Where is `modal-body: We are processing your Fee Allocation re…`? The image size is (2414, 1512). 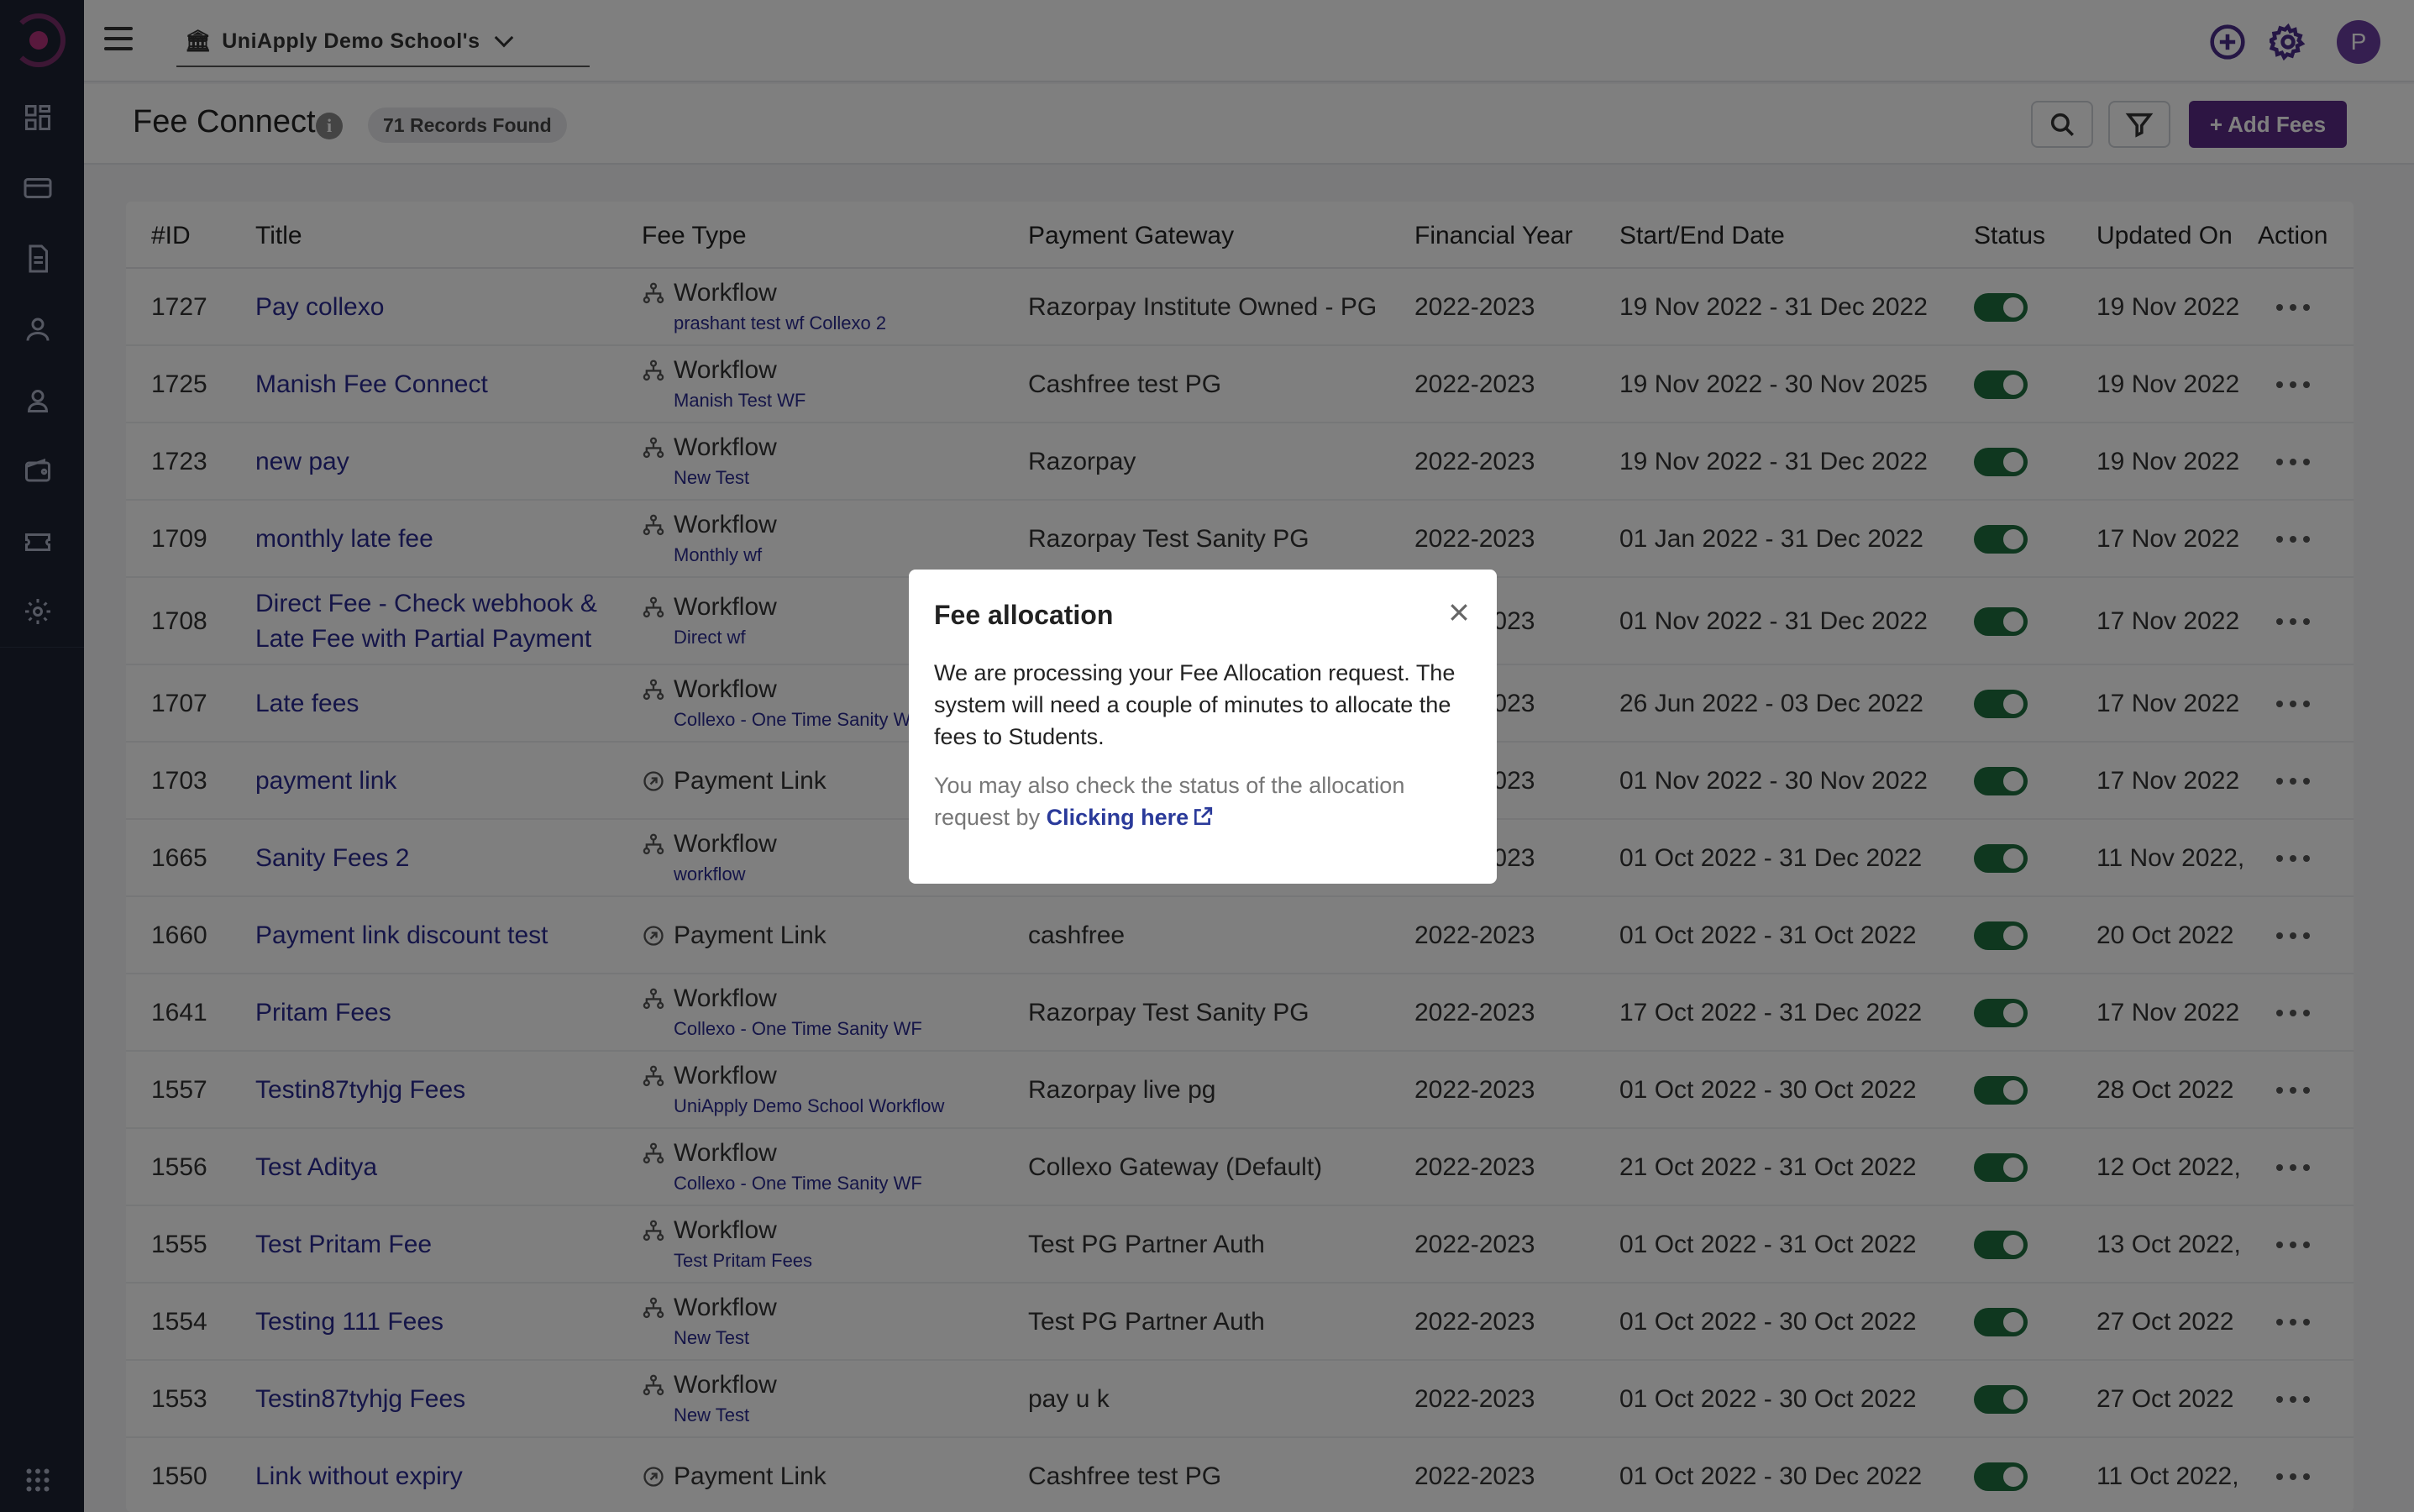
modal-body: We are processing your Fee Allocation re… is located at coordinates (1195, 704).